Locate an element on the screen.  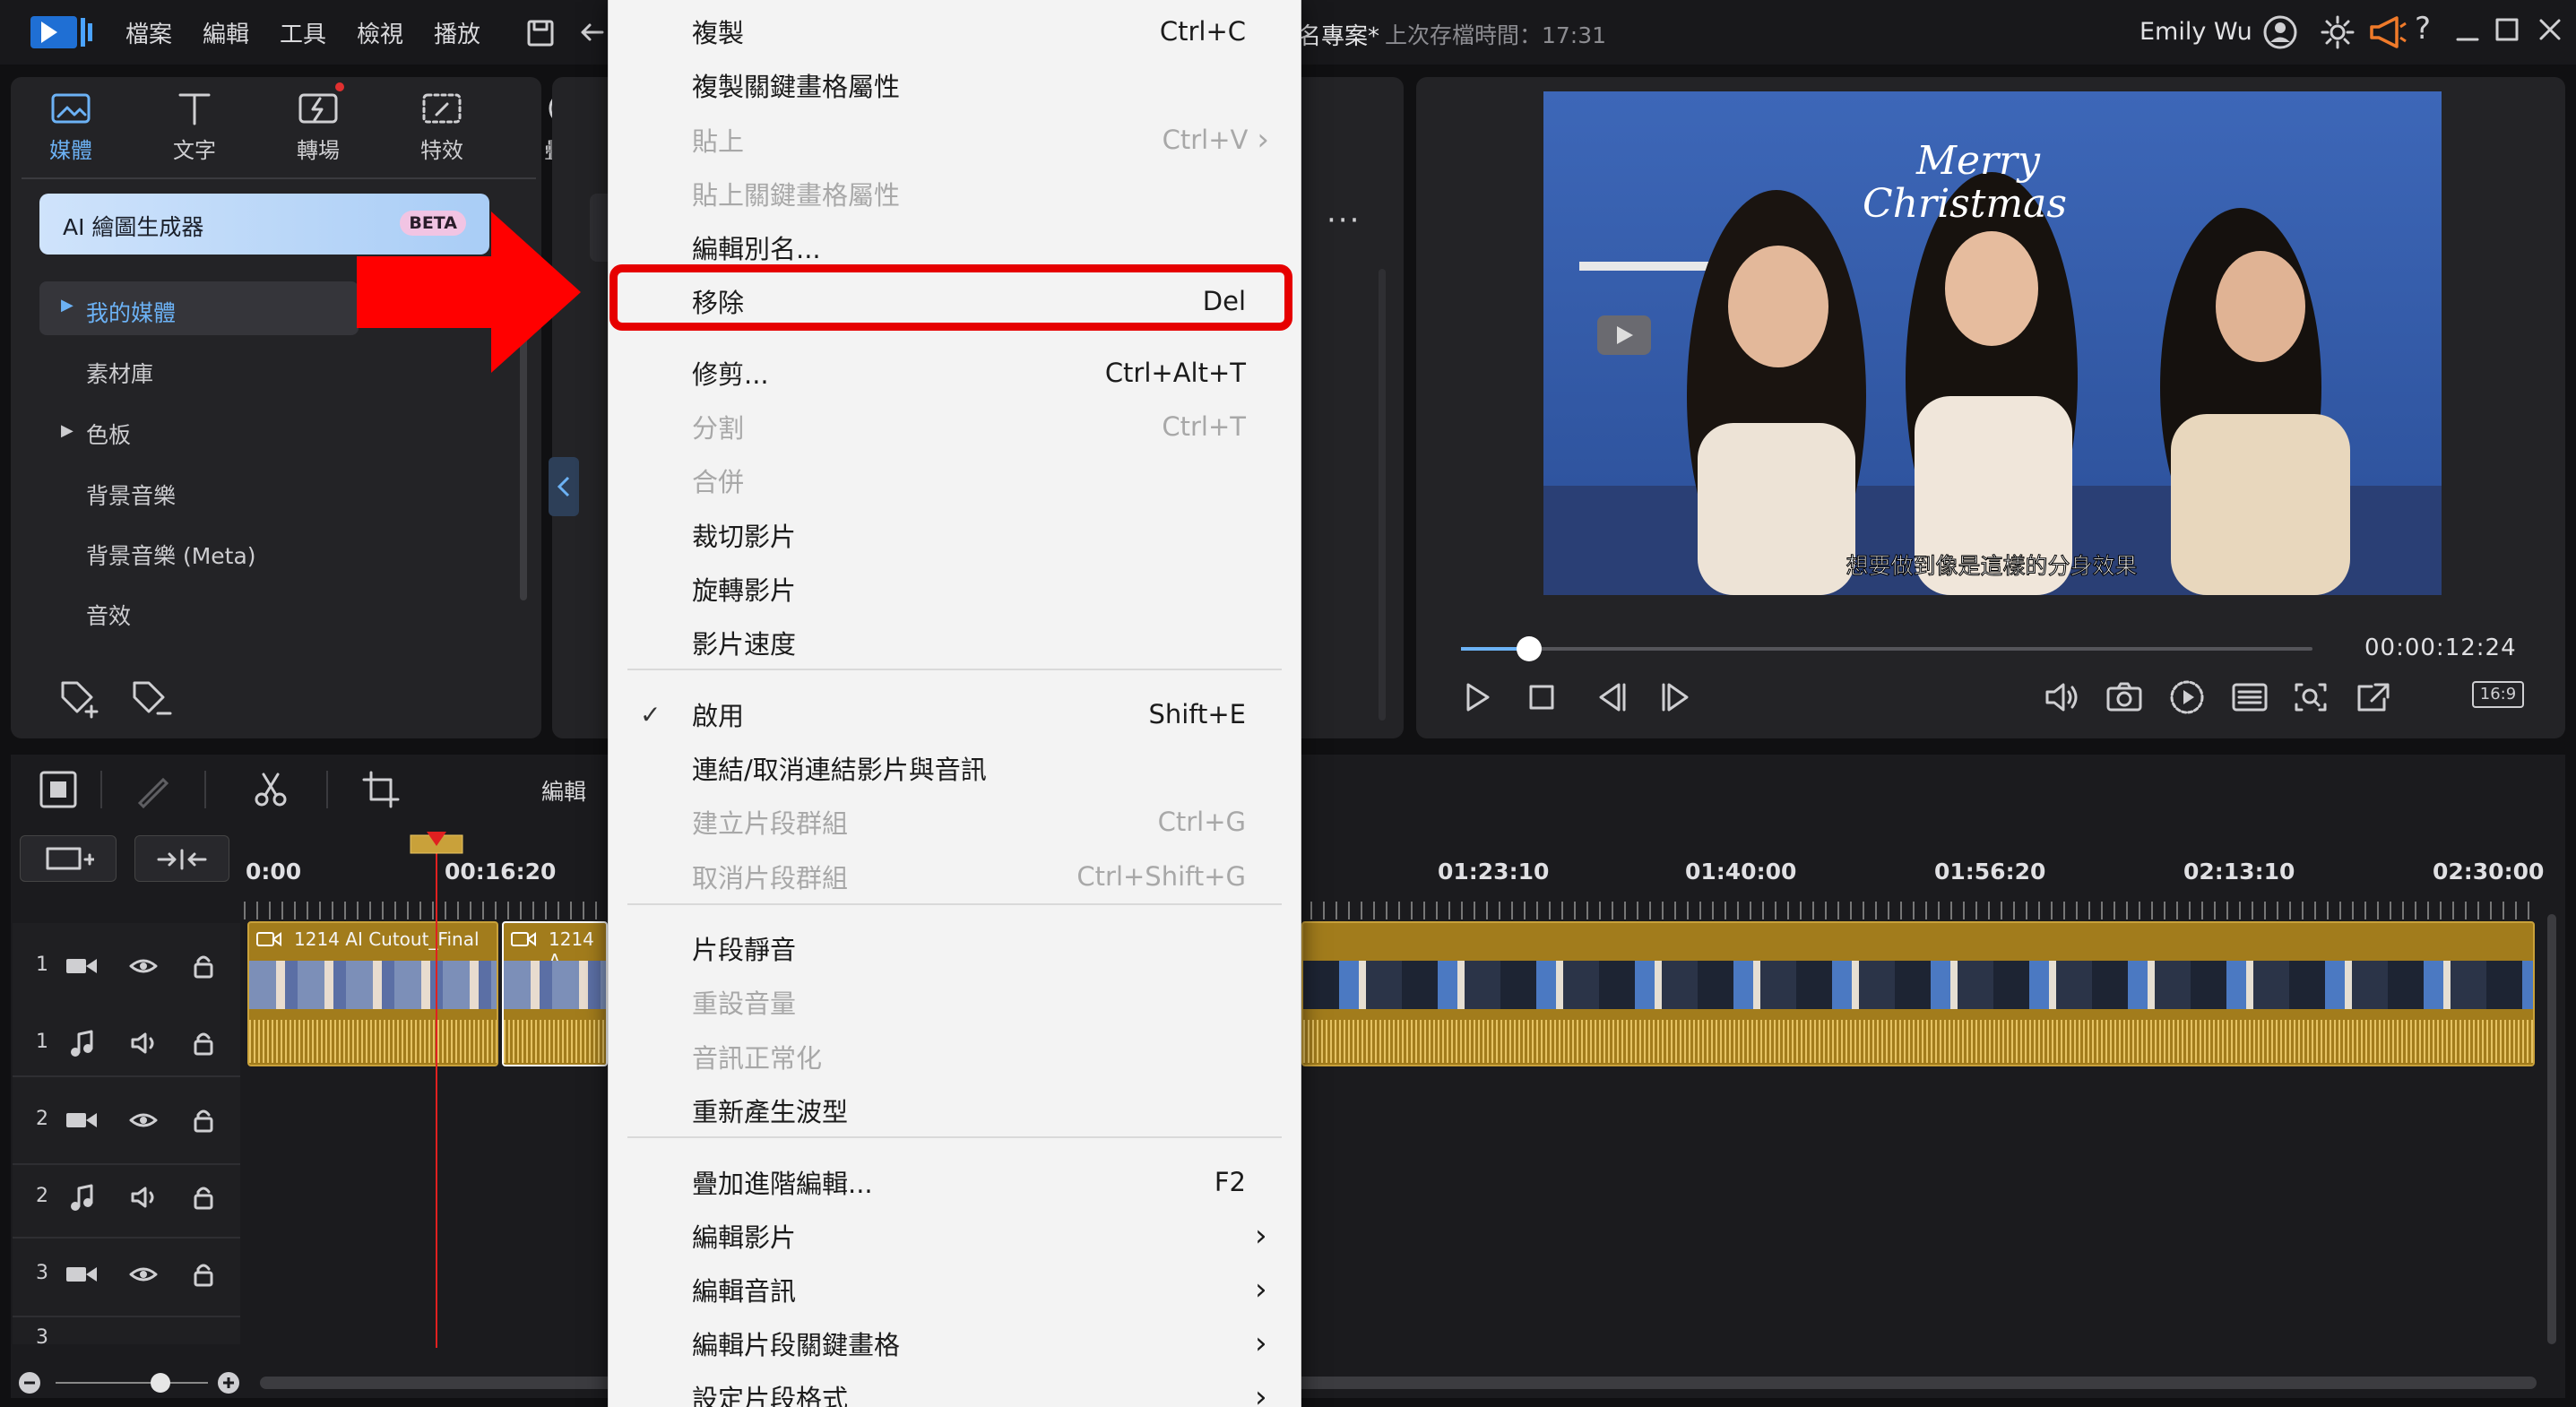
save-icon is located at coordinates (540, 33).